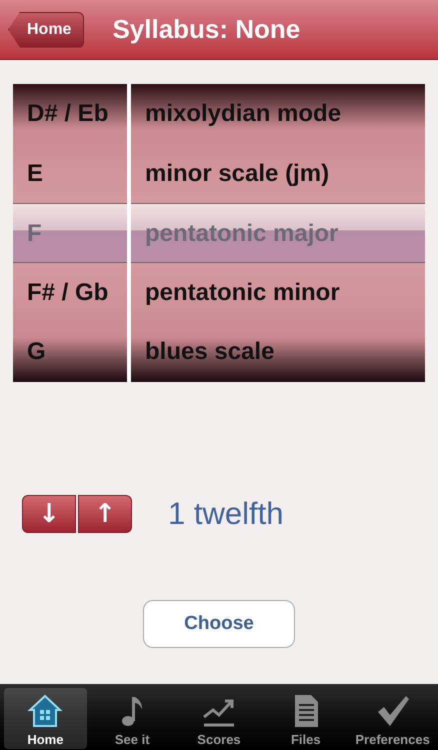 Image resolution: width=438 pixels, height=750 pixels. I want to click on back-button: Home, so click(46, 30).